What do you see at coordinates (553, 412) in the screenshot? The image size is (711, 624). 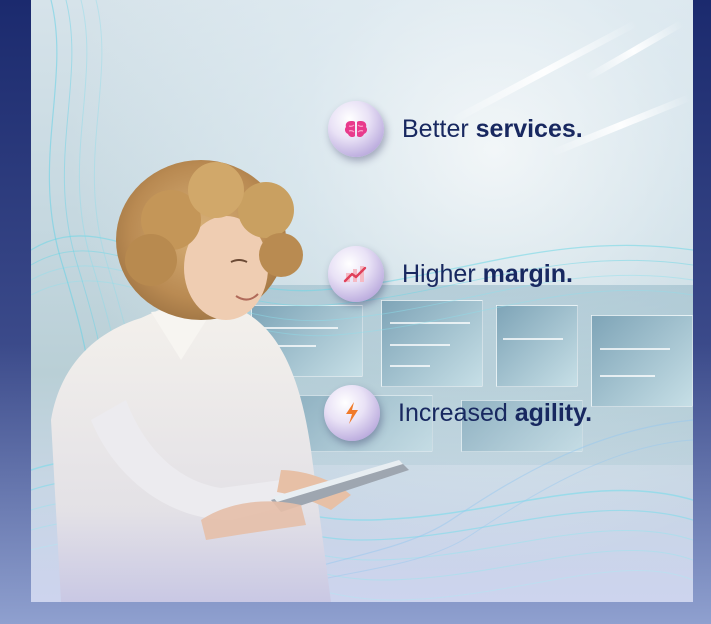 I see `feature-text-bold: agility.` at bounding box center [553, 412].